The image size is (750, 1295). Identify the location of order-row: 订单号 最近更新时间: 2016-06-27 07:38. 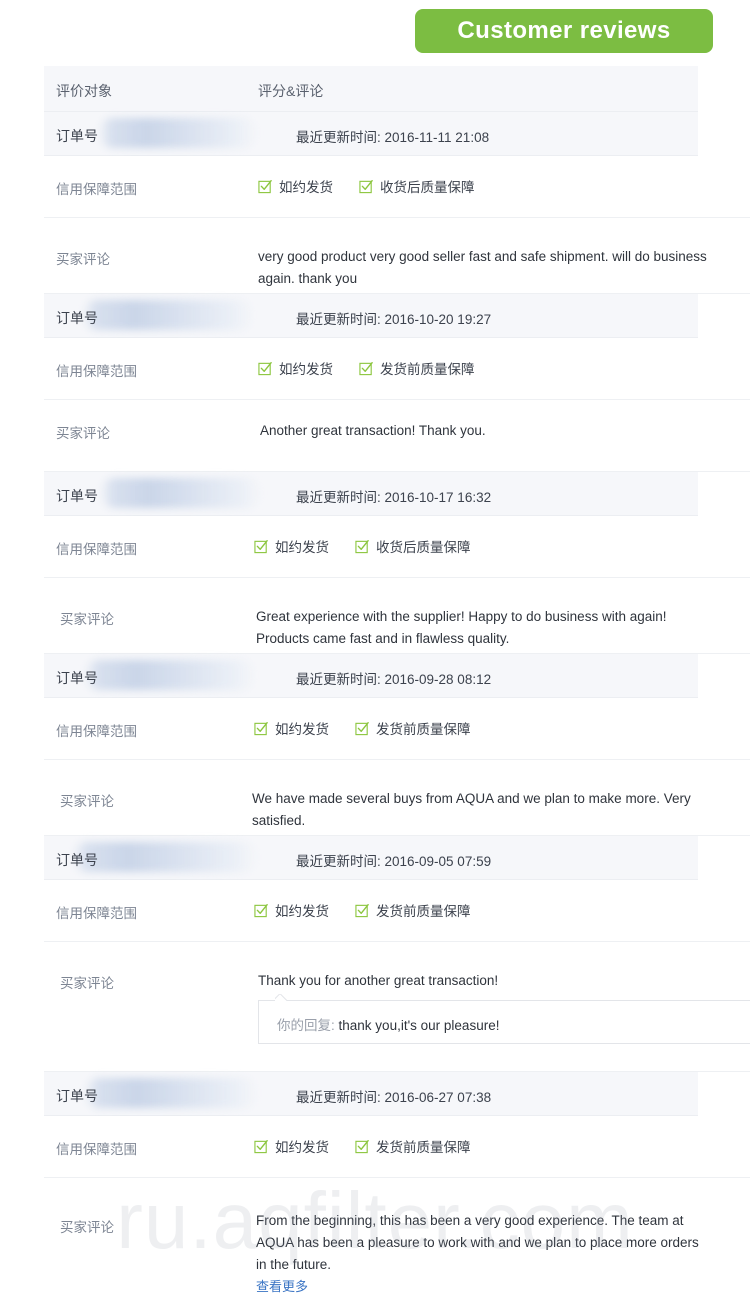
(371, 1094).